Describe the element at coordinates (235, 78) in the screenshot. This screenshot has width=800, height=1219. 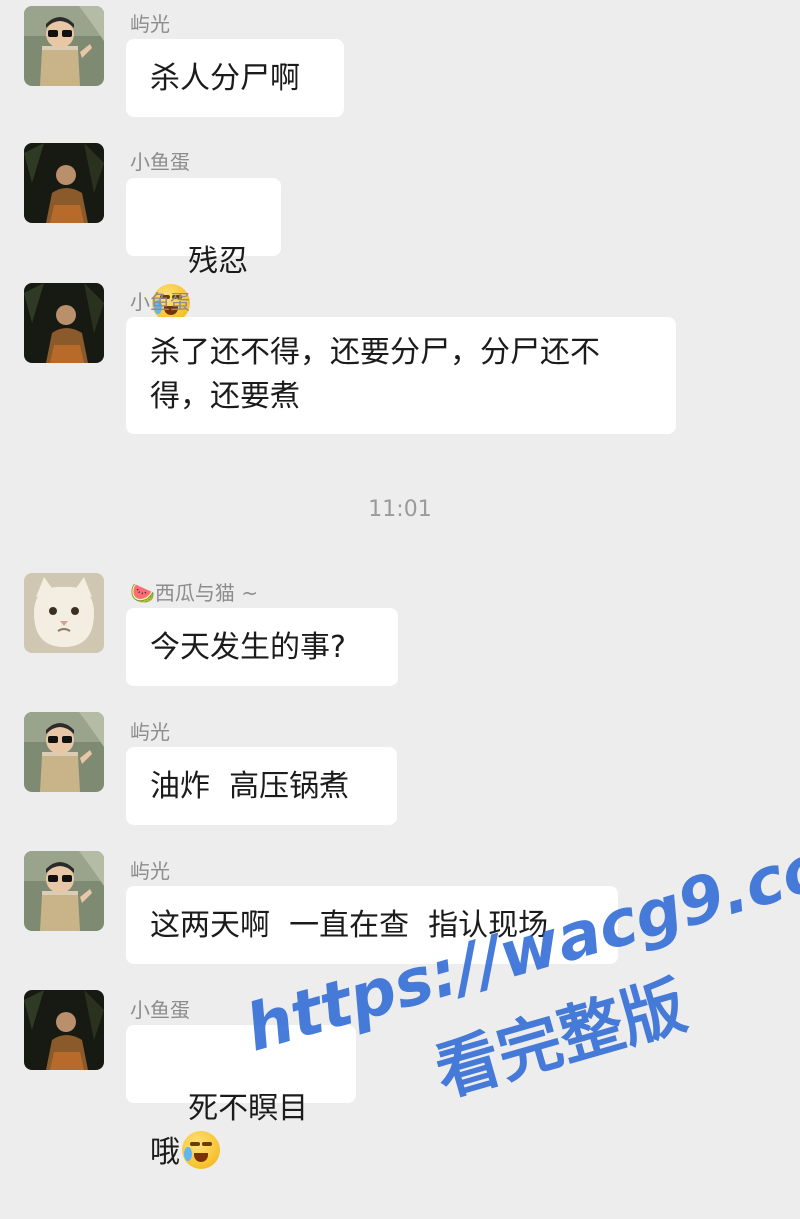
I see `message-bubble: 杀人分尸啊` at that location.